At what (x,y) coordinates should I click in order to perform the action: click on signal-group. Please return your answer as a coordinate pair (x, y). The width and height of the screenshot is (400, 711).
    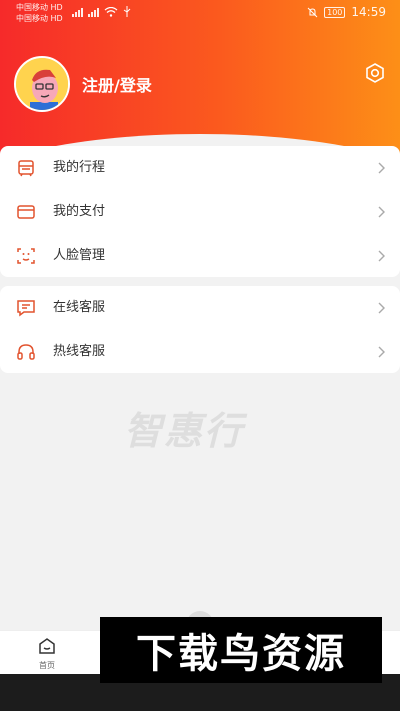
    Looking at the image, I should click on (101, 11).